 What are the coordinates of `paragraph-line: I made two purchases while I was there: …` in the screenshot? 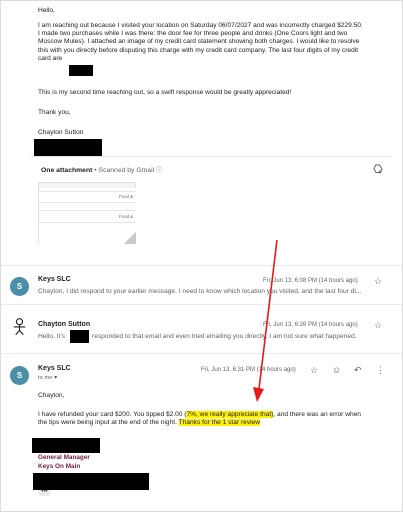 It's located at (193, 34).